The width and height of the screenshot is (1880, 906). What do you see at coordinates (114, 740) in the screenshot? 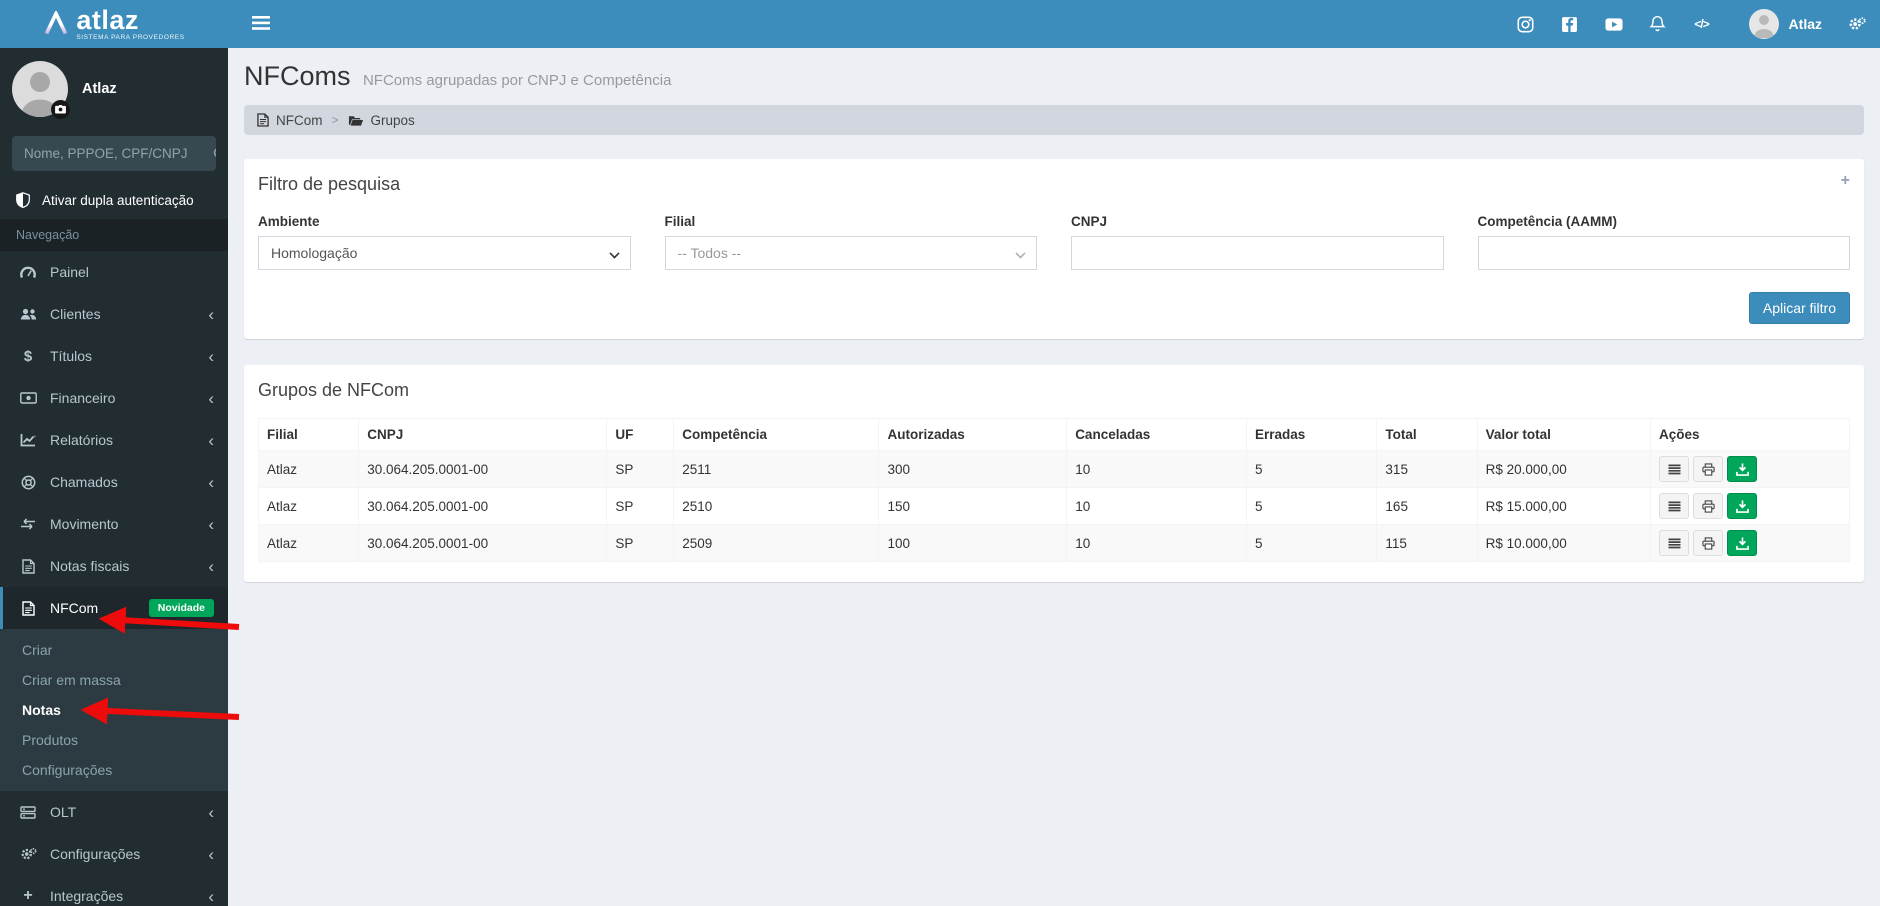
I see `submenu-item-produtos: Produtos` at bounding box center [114, 740].